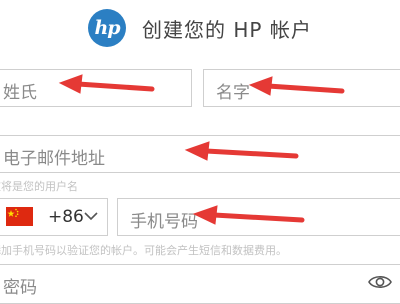  What do you see at coordinates (66, 217) in the screenshot?
I see `country-code: +86` at bounding box center [66, 217].